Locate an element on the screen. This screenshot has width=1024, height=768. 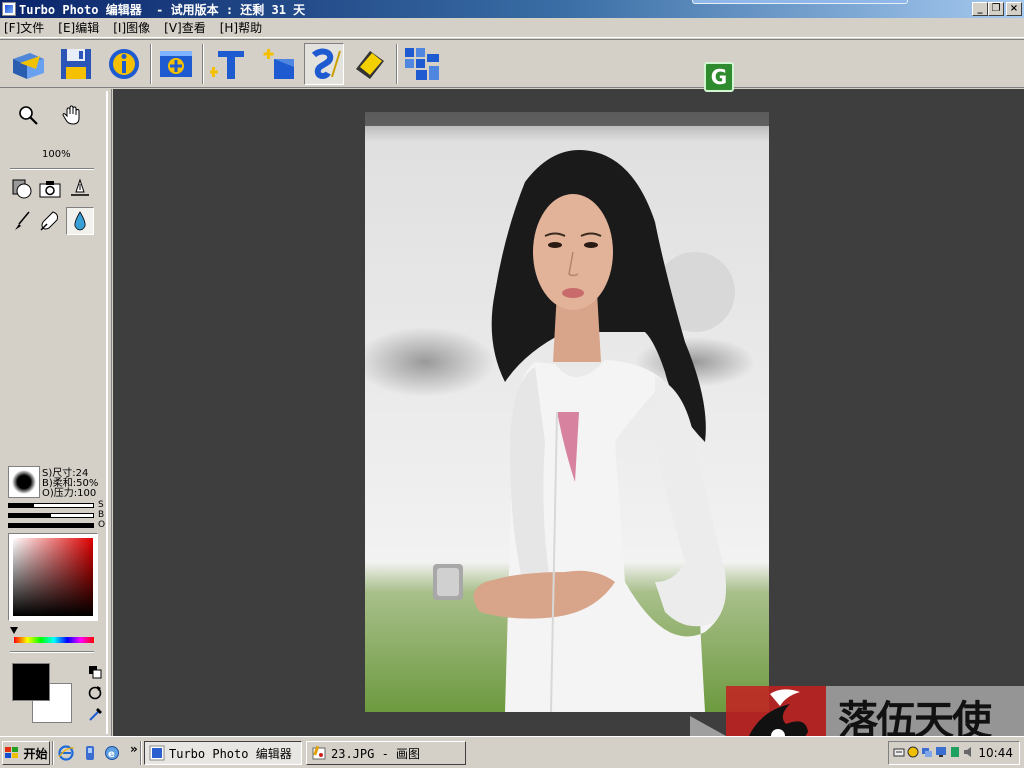
outlook-icon: e is located at coordinates (112, 753).